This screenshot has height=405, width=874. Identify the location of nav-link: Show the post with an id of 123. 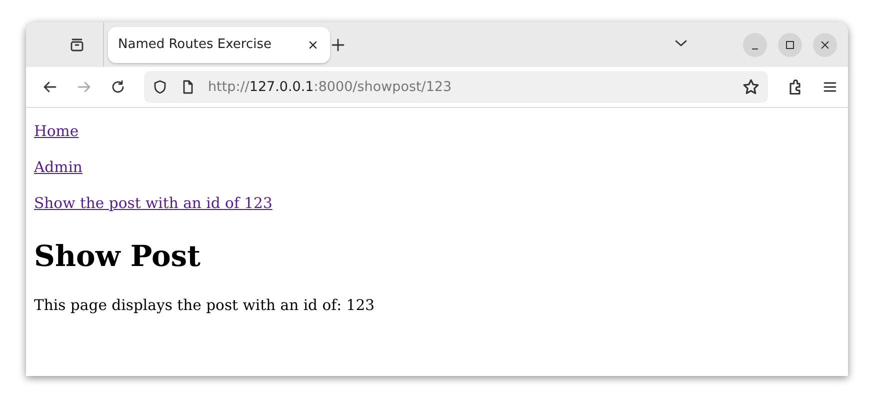
(153, 203).